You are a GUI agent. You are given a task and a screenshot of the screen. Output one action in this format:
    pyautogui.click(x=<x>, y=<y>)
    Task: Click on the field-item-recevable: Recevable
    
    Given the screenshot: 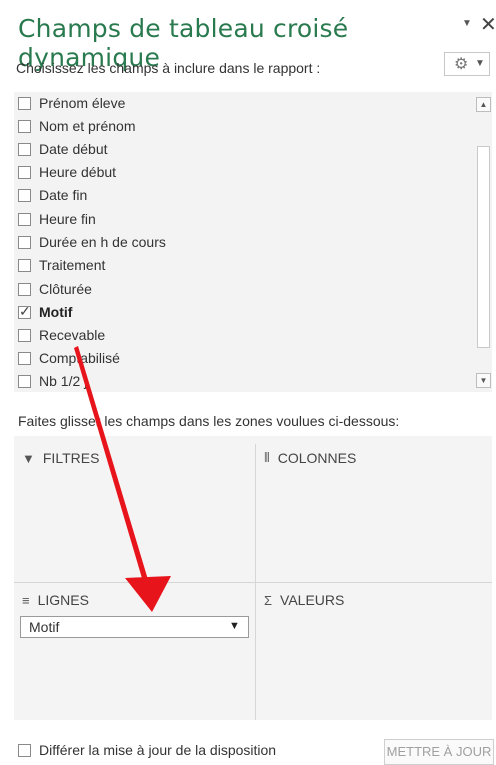 What is the action you would take?
    pyautogui.click(x=61, y=335)
    